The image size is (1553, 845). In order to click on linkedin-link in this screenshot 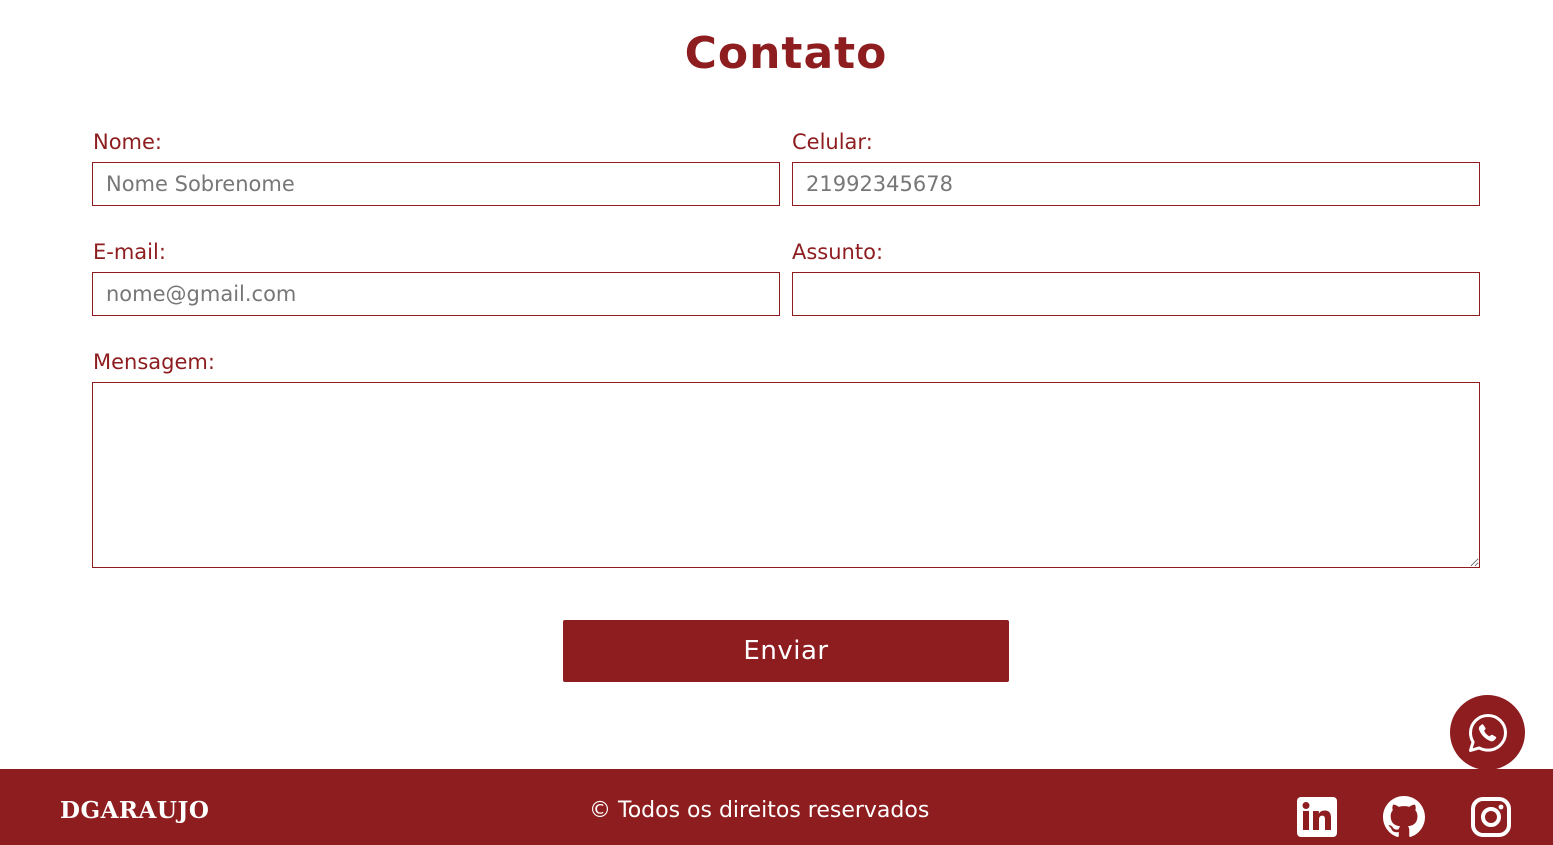, I will do `click(1317, 817)`.